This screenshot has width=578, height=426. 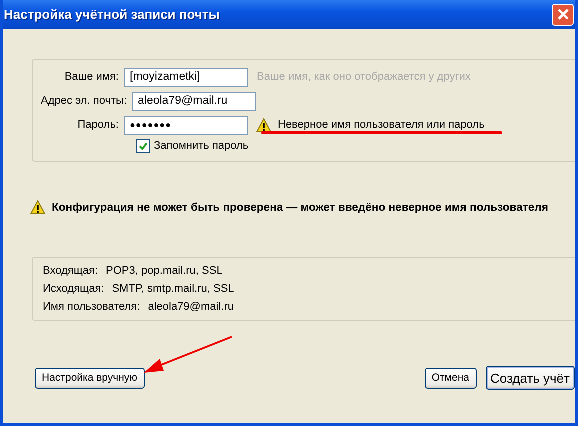 What do you see at coordinates (164, 270) in the screenshot?
I see `summary-value: POP3, pop.mail.ru, SSL` at bounding box center [164, 270].